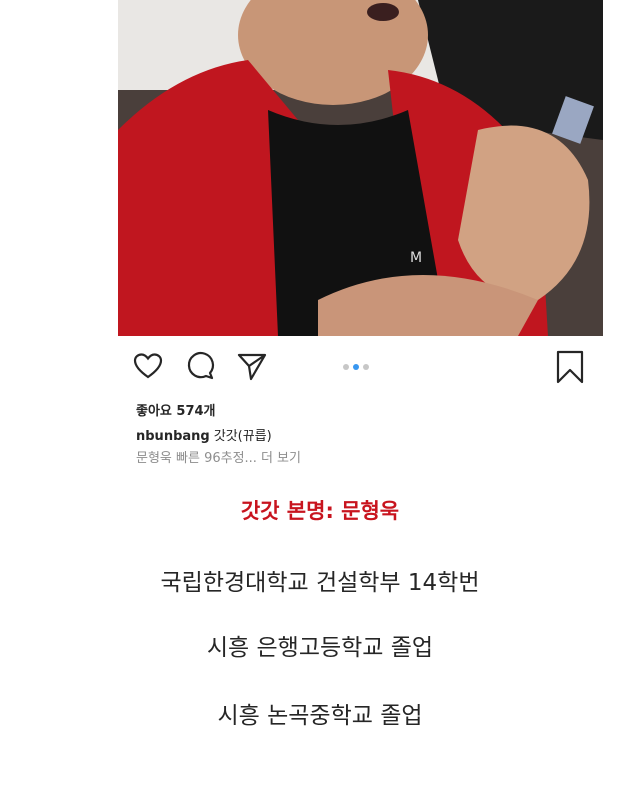 The height and width of the screenshot is (787, 640). Describe the element at coordinates (242, 436) in the screenshot. I see `caption-text: 갓갓(뀨릅)` at that location.